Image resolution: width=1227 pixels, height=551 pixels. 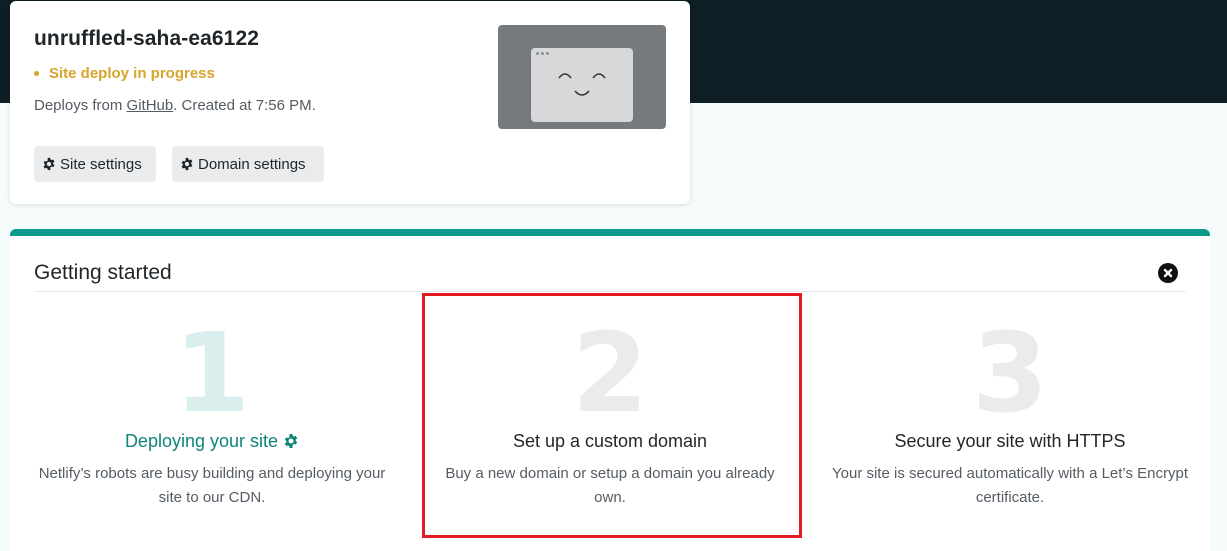 What do you see at coordinates (610, 373) in the screenshot?
I see `step-number: 2` at bounding box center [610, 373].